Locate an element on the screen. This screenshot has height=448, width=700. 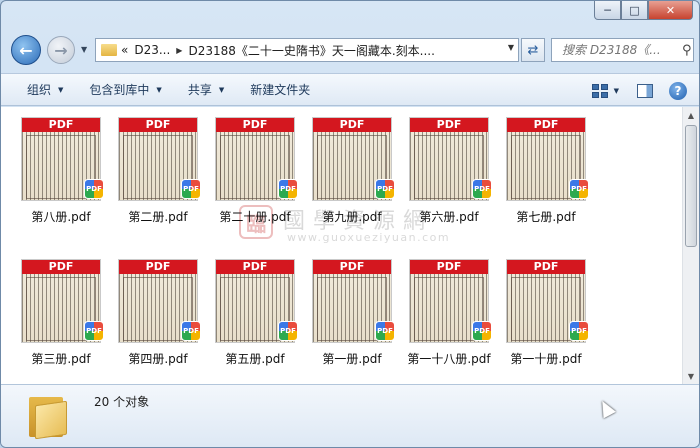
refresh-icon: ⇄ is located at coordinates (533, 50).